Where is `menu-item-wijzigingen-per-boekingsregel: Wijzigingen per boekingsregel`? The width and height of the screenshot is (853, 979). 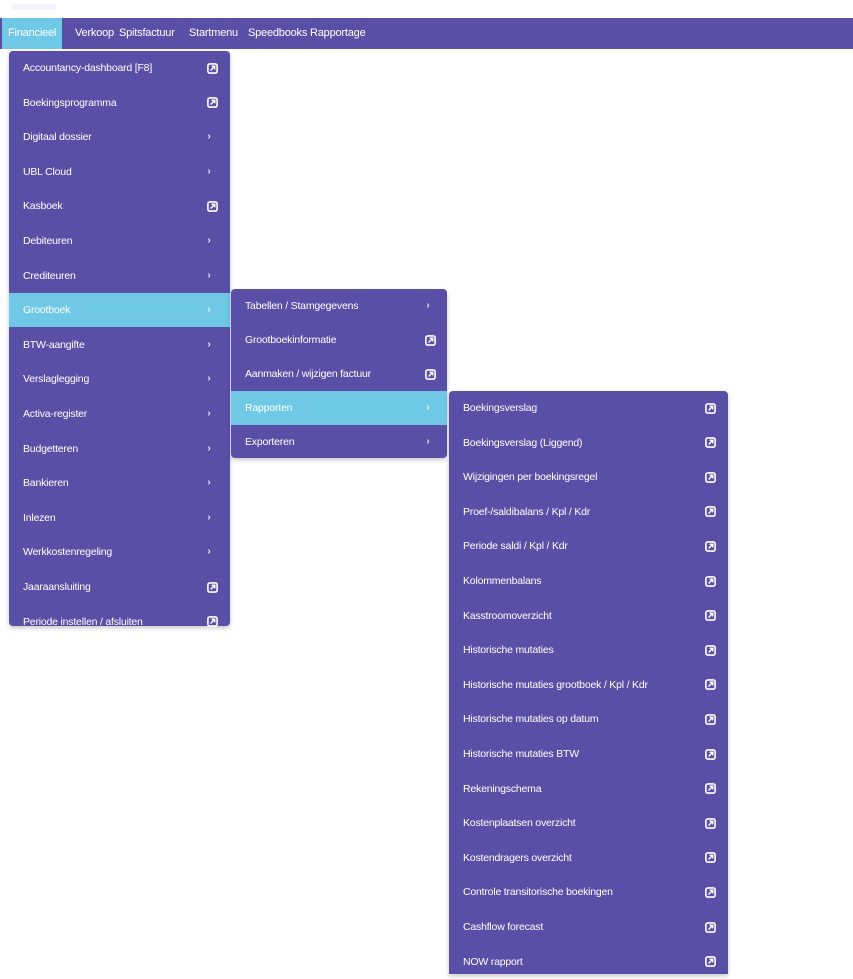
menu-item-wijzigingen-per-boekingsregel: Wijzigingen per boekingsregel is located at coordinates (588, 477).